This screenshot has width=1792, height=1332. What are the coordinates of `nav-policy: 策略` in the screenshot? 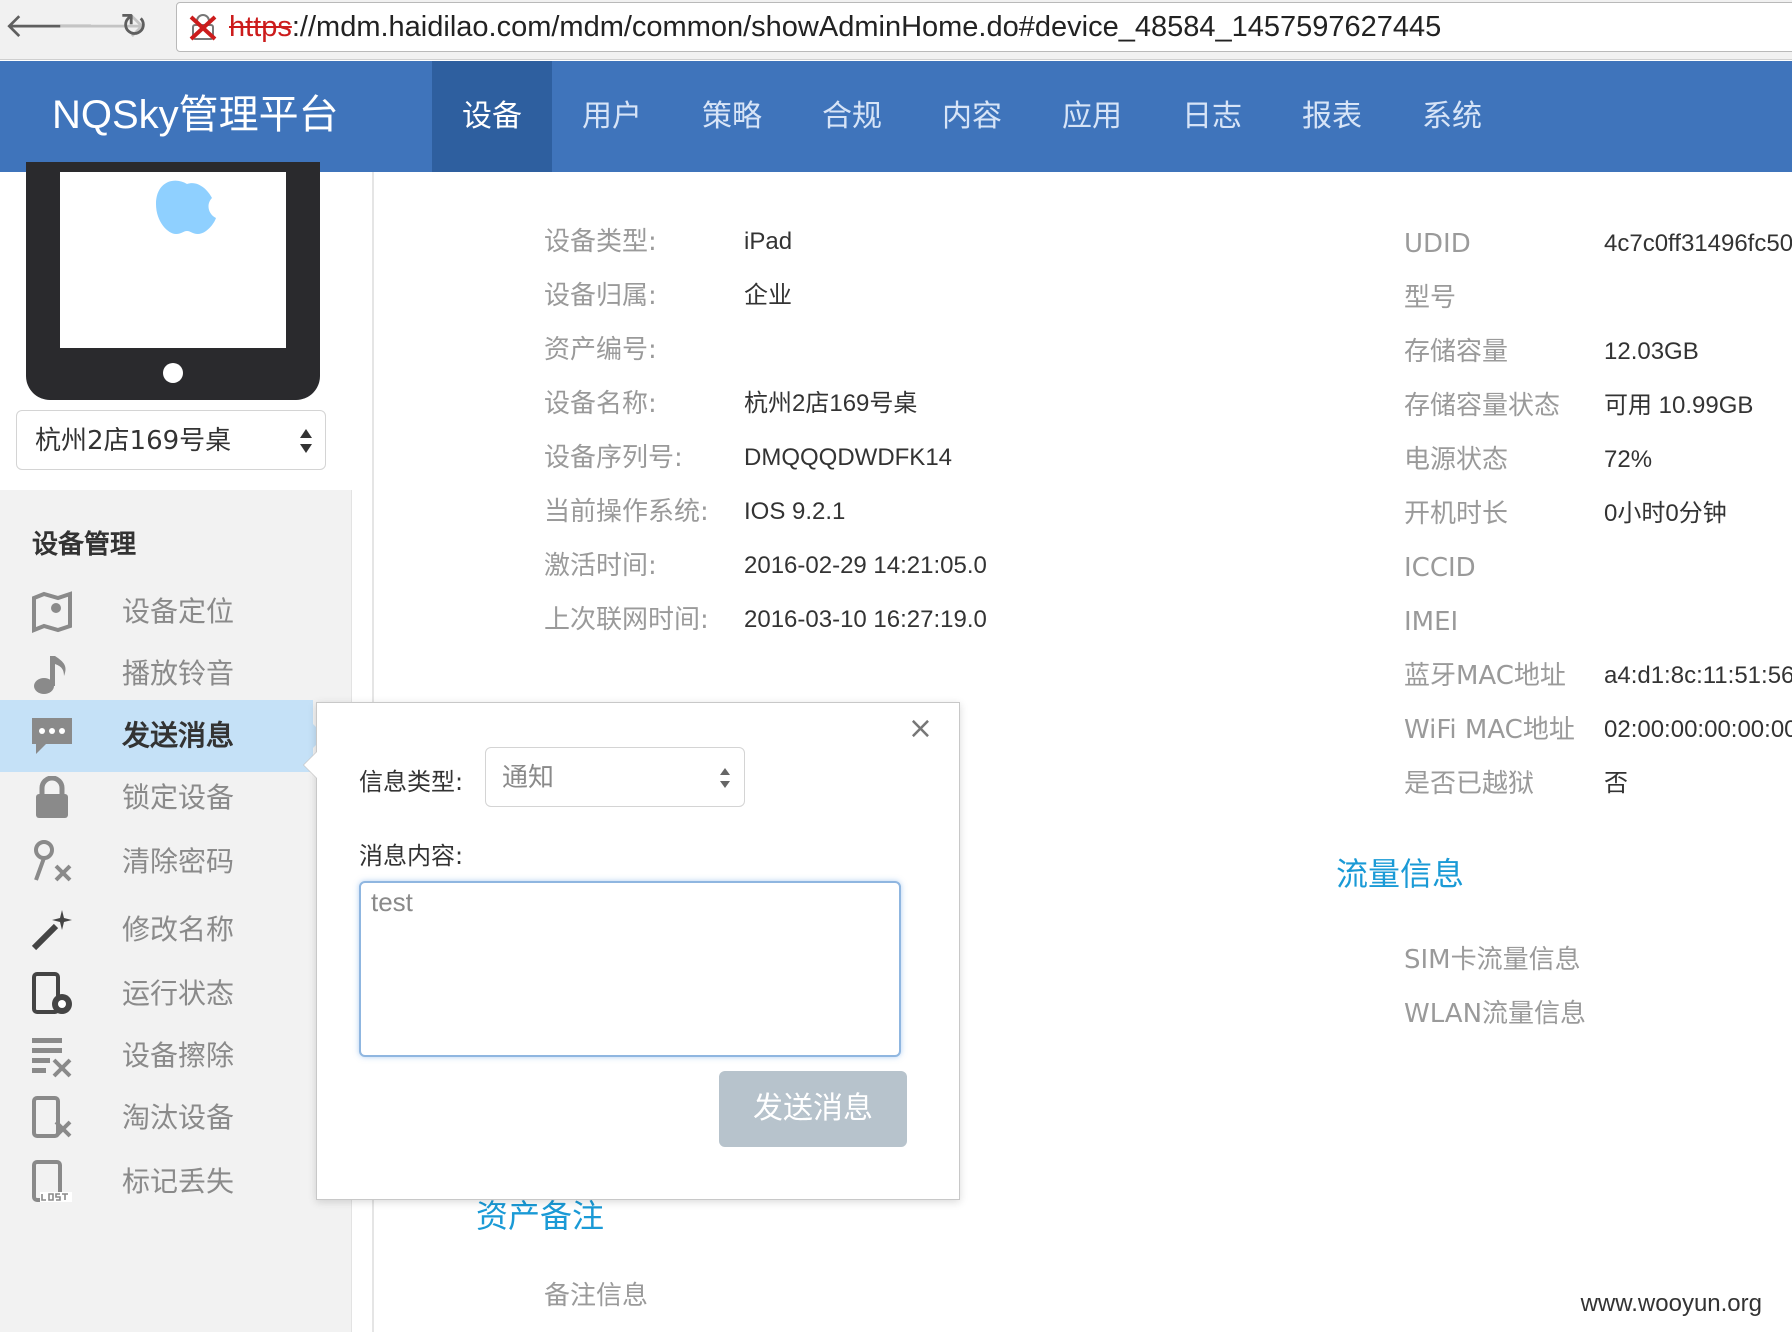 It's located at (732, 116).